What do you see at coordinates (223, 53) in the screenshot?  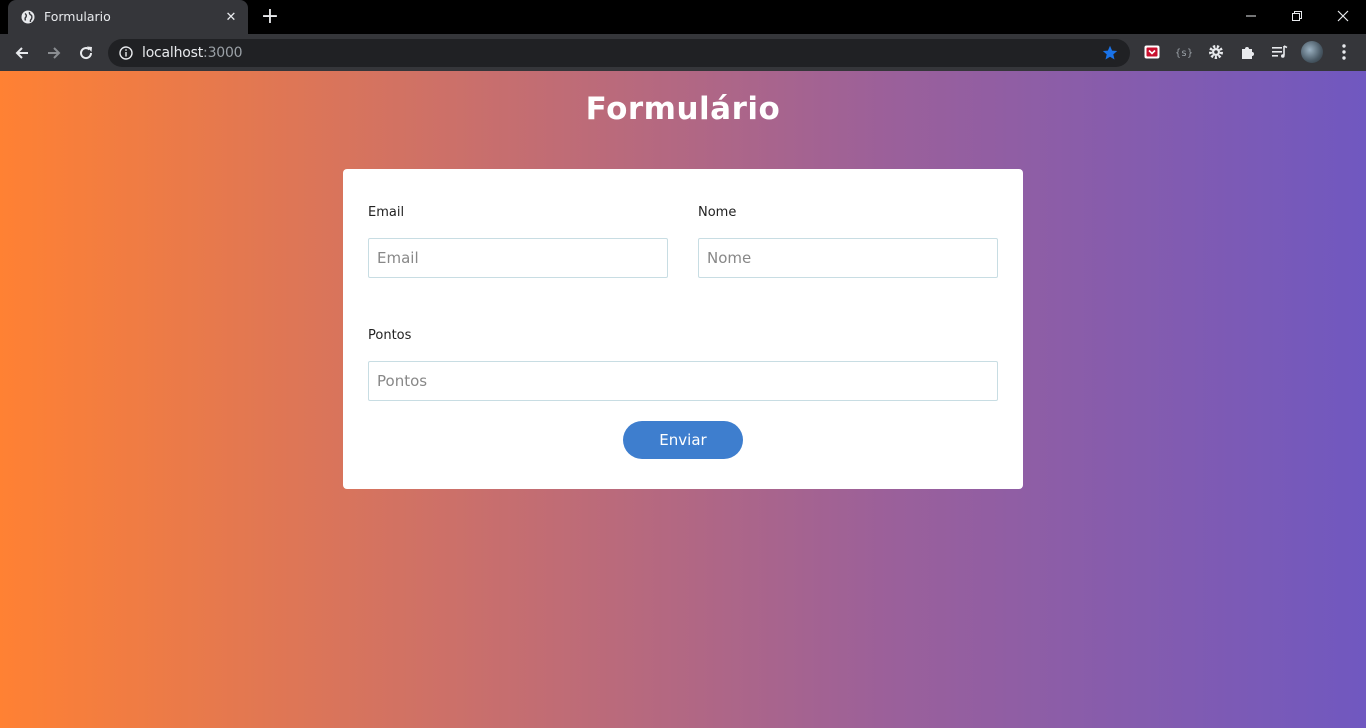 I see `url-port: :3000` at bounding box center [223, 53].